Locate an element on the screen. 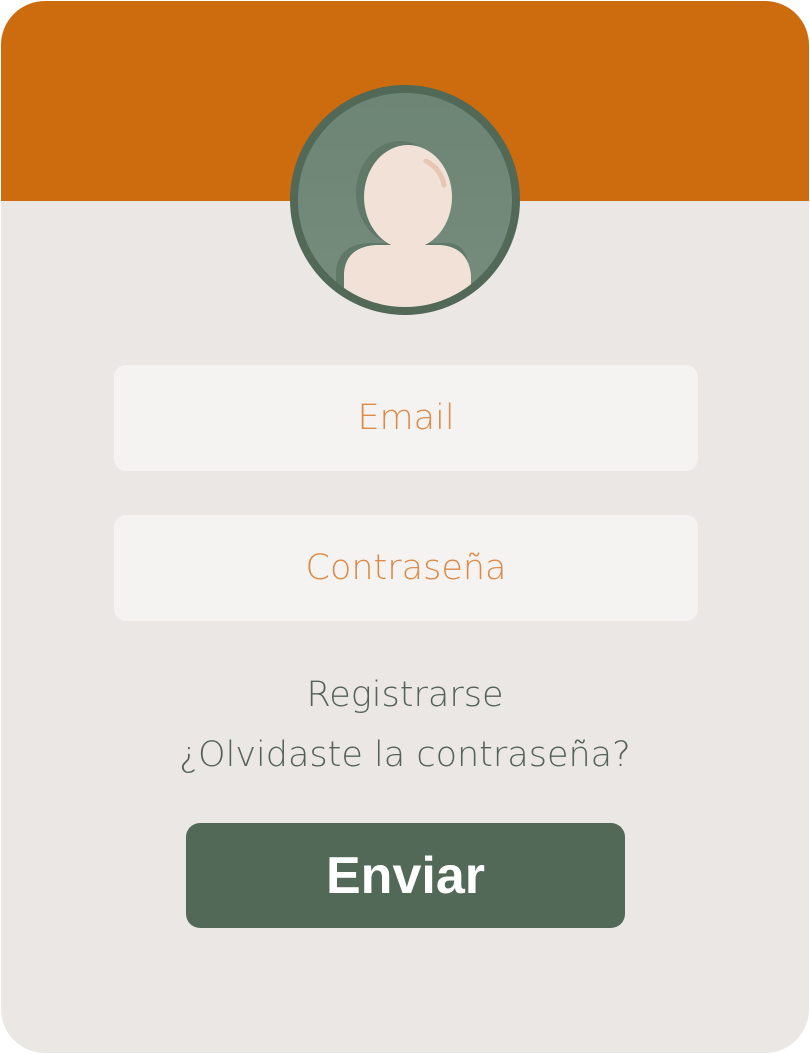 The height and width of the screenshot is (1054, 810). submit-button-label: Enviar is located at coordinates (405, 875).